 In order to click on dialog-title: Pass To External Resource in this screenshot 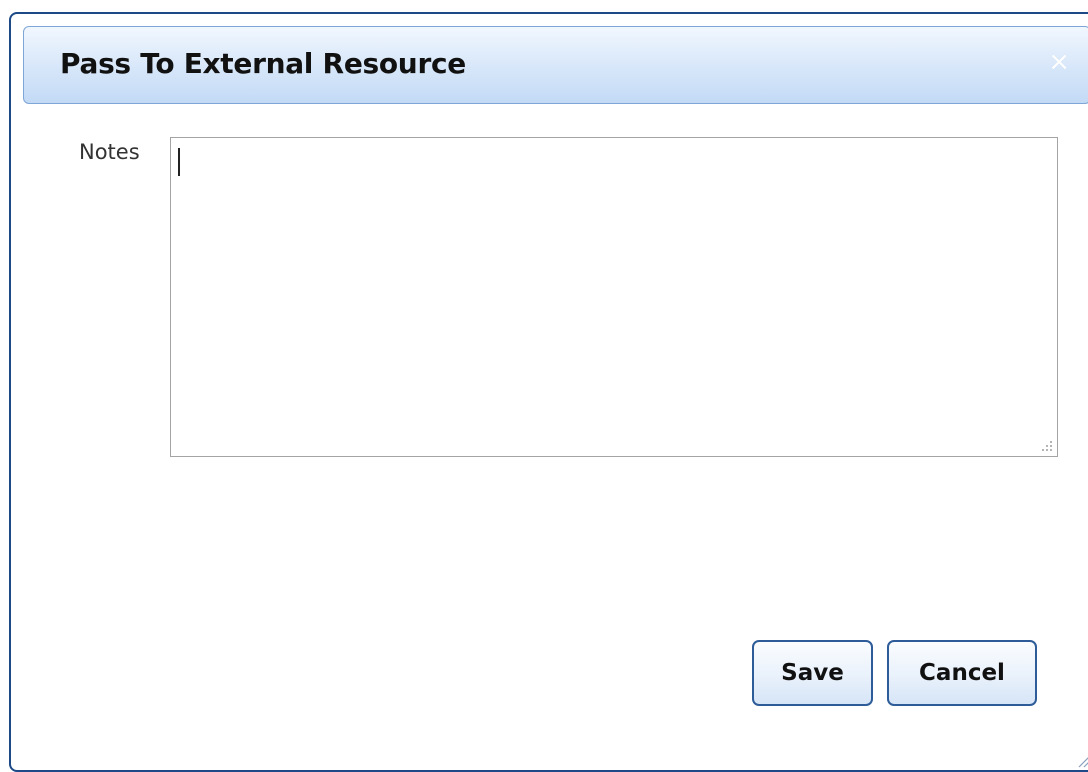, I will do `click(263, 63)`.